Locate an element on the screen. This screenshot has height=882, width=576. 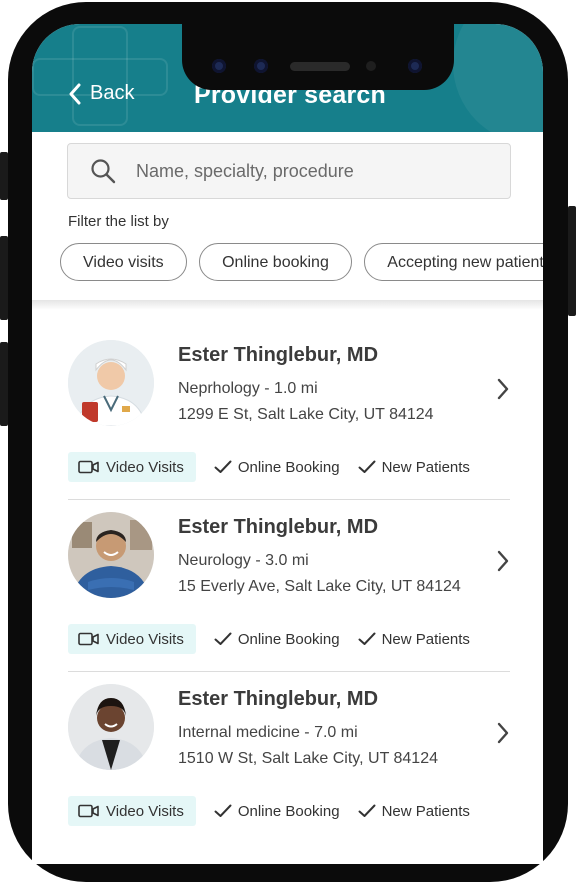
speaker-grill is located at coordinates (320, 66).